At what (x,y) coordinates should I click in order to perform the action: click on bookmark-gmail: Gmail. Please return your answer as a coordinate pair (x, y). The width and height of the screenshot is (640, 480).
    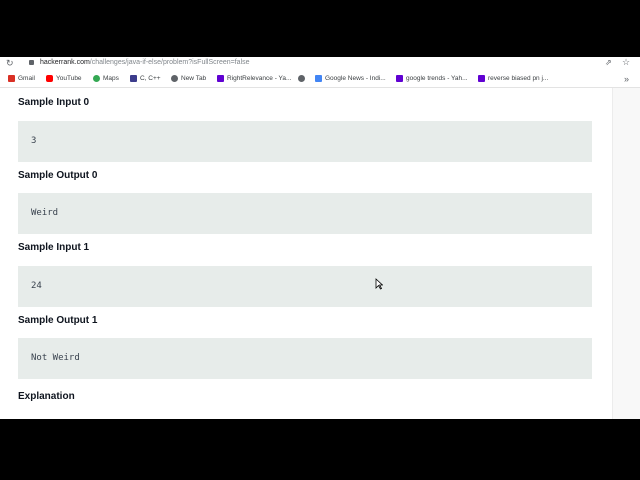
    Looking at the image, I should click on (21, 78).